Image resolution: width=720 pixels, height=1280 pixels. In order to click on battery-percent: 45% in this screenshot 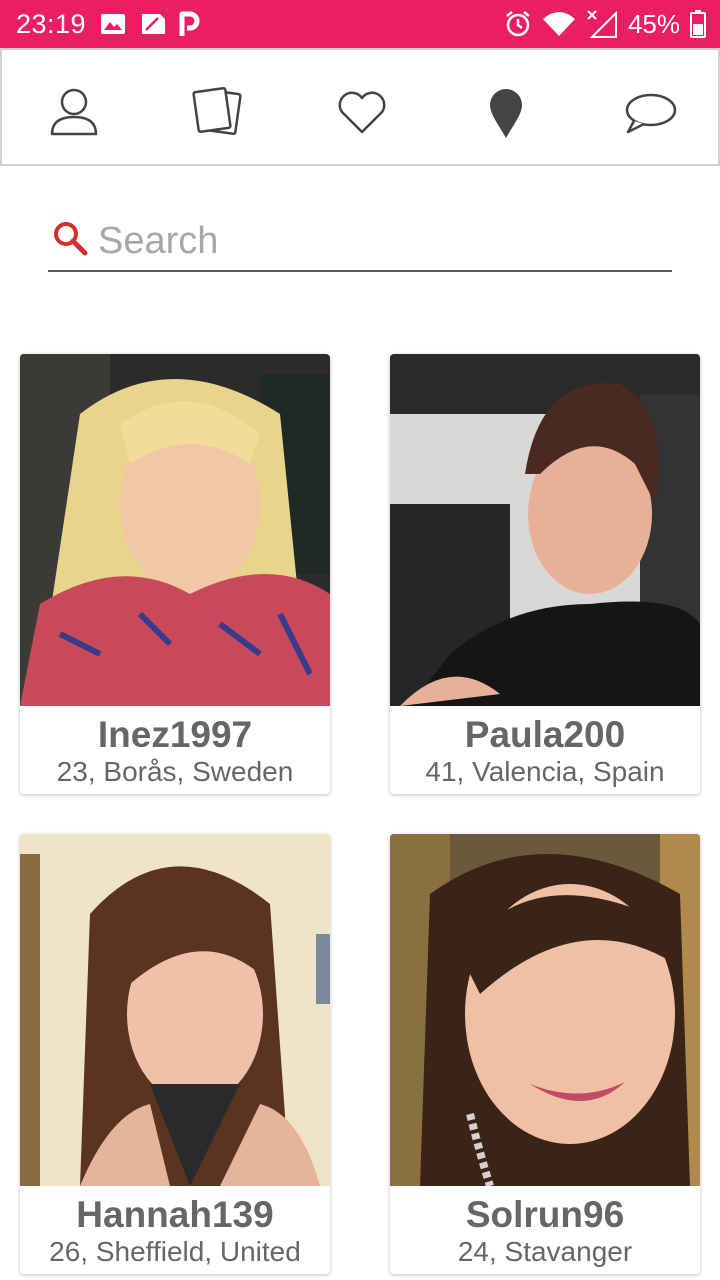, I will do `click(653, 23)`.